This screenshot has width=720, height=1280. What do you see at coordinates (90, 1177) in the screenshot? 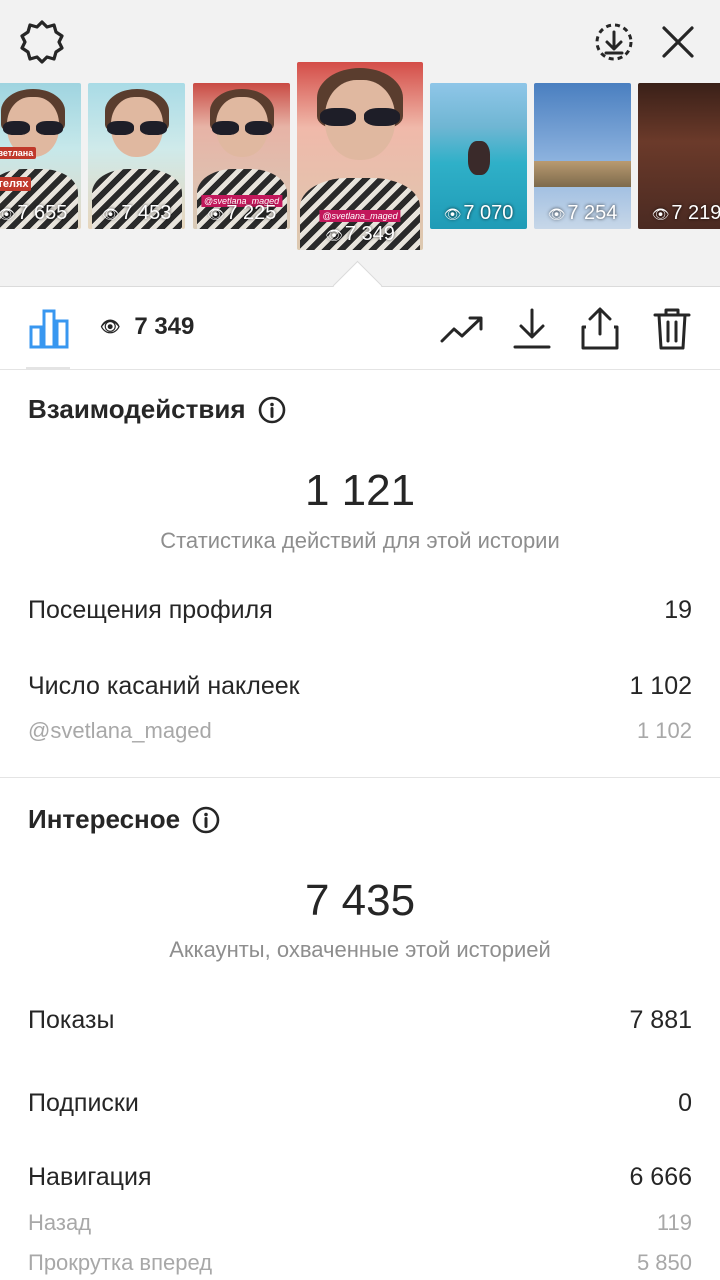
I see `navigation-label: Навигация` at bounding box center [90, 1177].